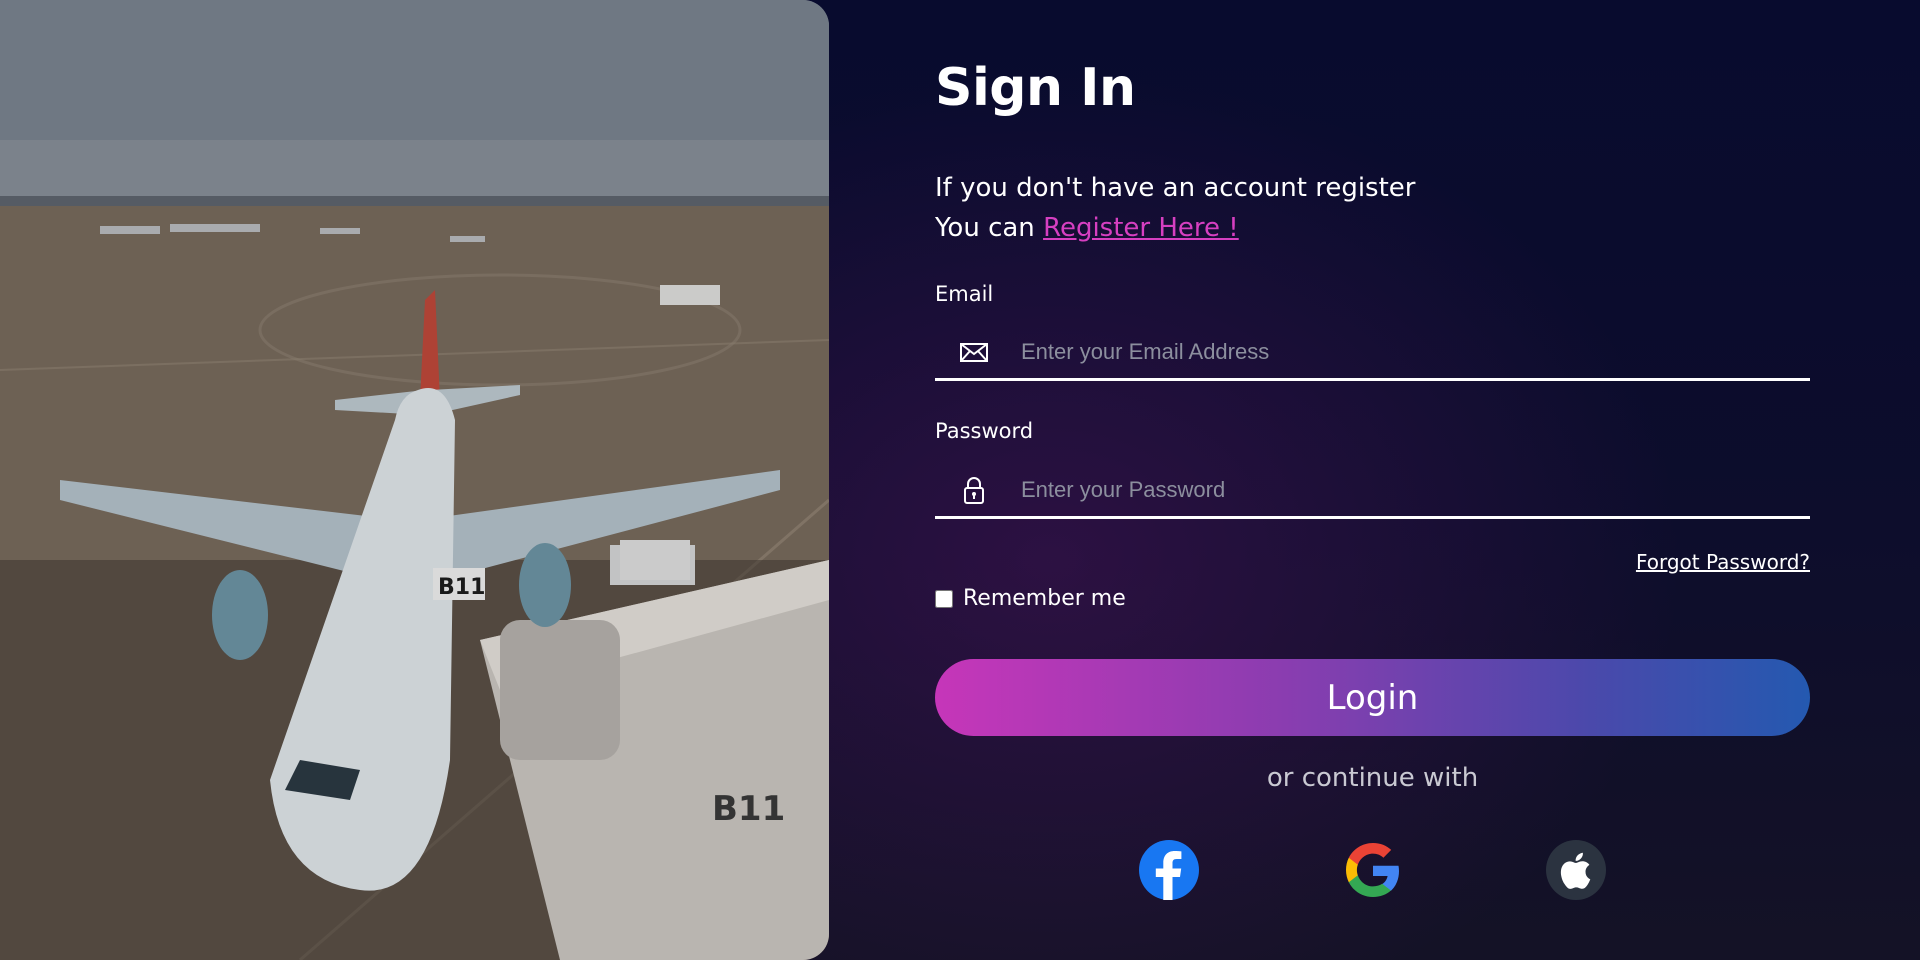 The image size is (1920, 960). Describe the element at coordinates (1406, 352) in the screenshot. I see `email-input` at that location.